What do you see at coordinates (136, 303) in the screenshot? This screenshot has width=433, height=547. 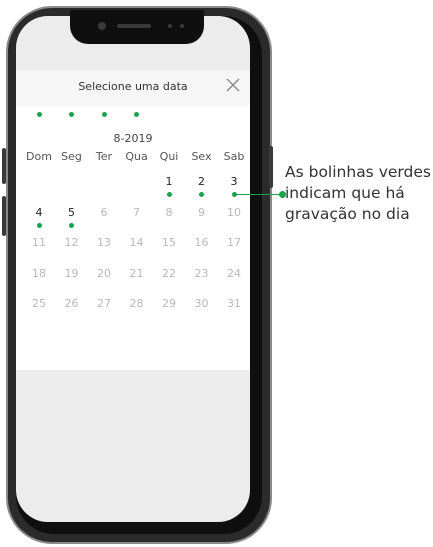 I see `day-28: 28` at bounding box center [136, 303].